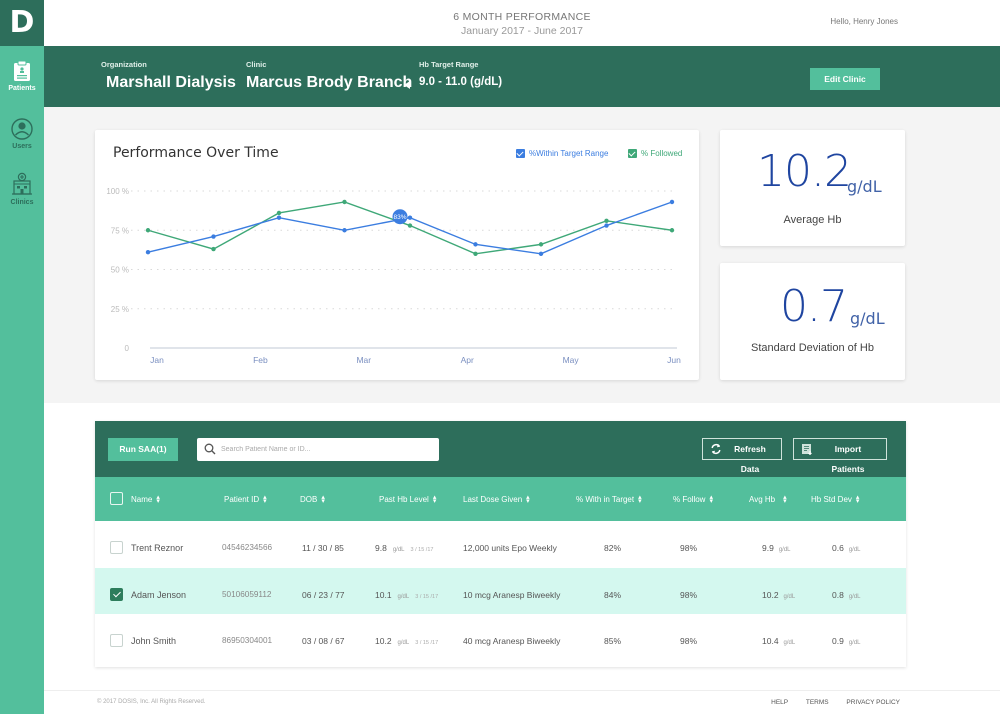 The image size is (1000, 714). I want to click on std-dev-label: Standard Deviation of Hb, so click(812, 348).